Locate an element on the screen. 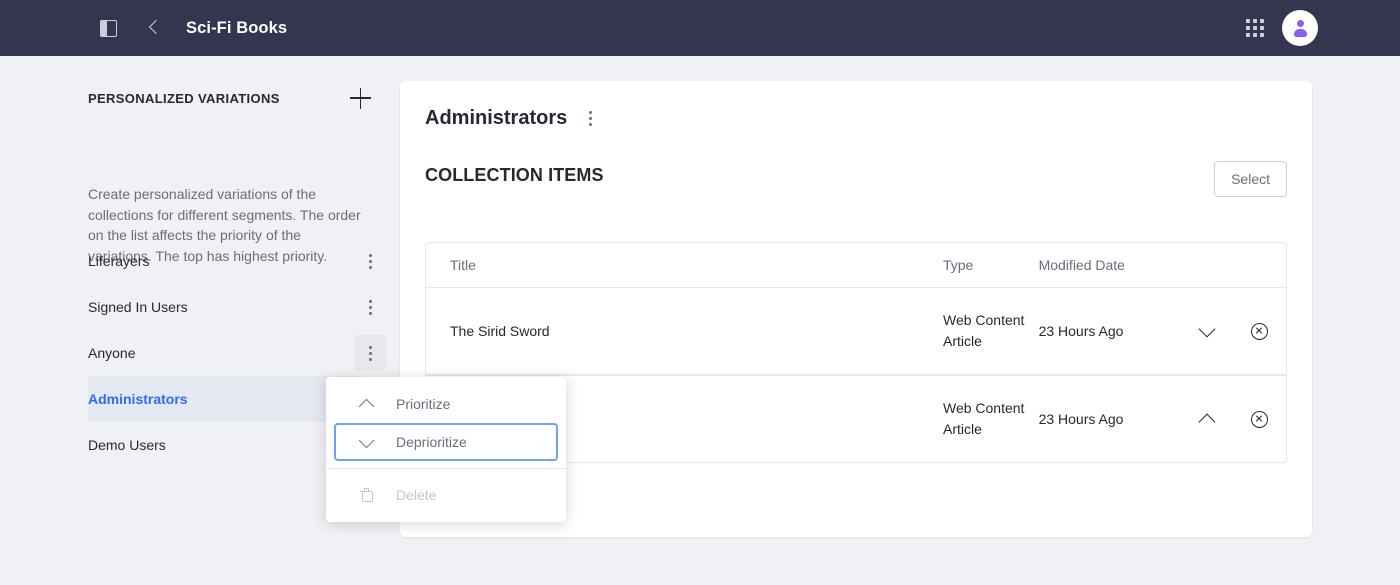 This screenshot has width=1400, height=585. variation-options-button-active is located at coordinates (370, 353).